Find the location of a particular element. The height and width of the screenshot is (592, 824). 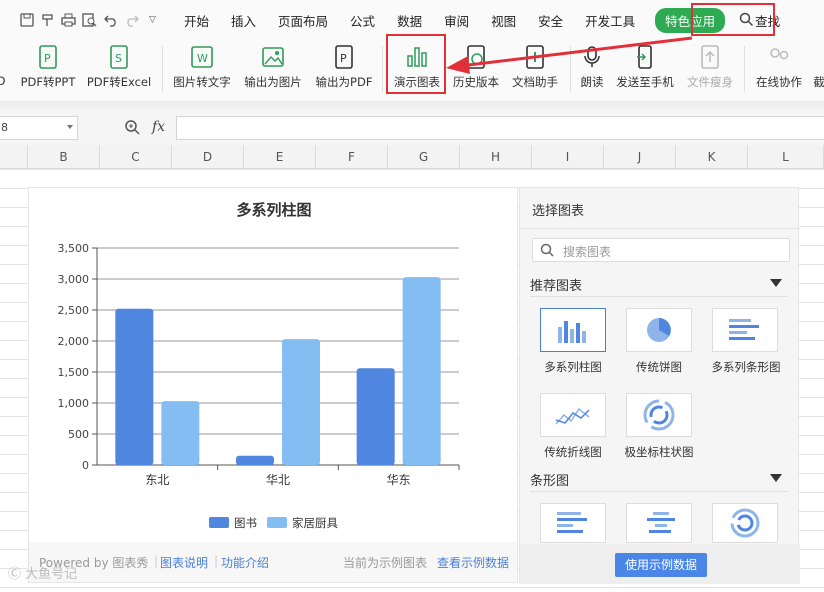

y-tick-label: 2,000 is located at coordinates (74, 341).